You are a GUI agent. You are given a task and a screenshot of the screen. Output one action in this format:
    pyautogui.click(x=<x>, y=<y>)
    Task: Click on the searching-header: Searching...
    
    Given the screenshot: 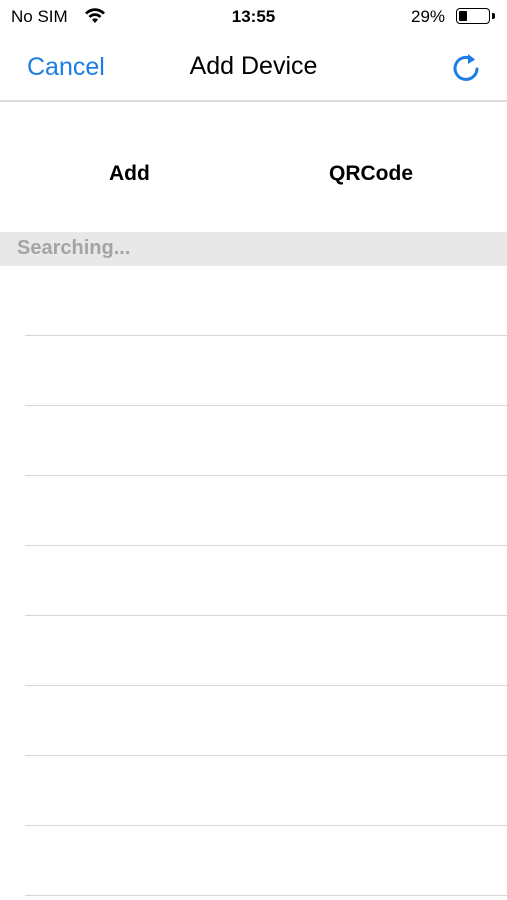 What is the action you would take?
    pyautogui.click(x=253, y=249)
    